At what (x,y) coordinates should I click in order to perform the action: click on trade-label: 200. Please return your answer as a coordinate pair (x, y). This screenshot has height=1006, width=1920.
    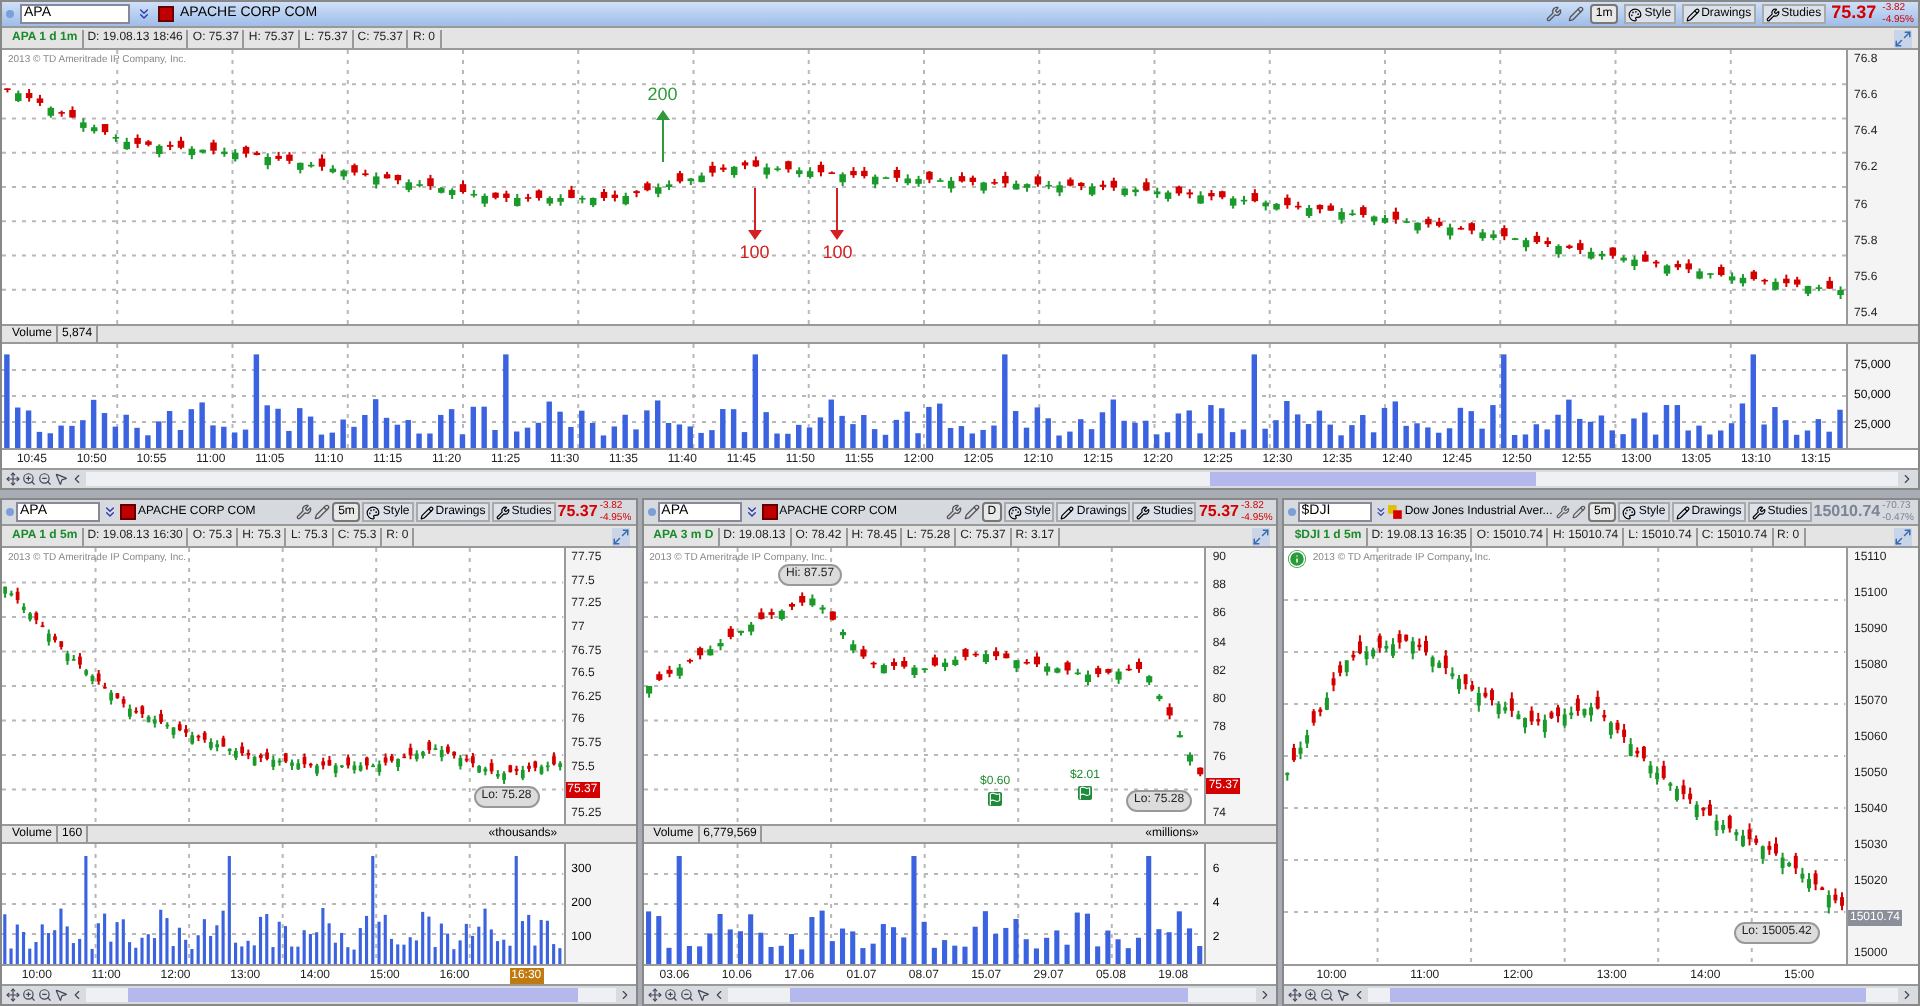
    Looking at the image, I should click on (662, 95).